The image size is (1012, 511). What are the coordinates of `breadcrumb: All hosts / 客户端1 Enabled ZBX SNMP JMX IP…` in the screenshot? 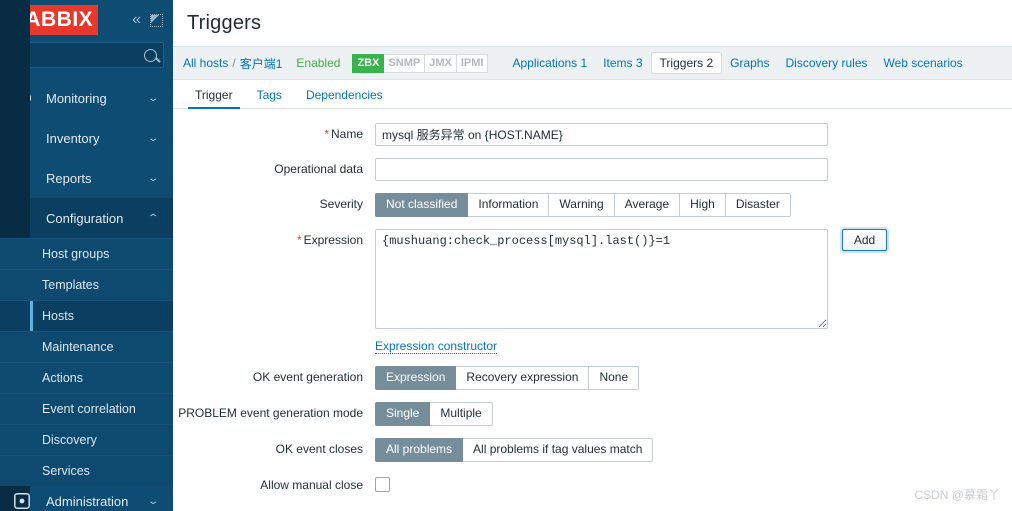 It's located at (592, 63).